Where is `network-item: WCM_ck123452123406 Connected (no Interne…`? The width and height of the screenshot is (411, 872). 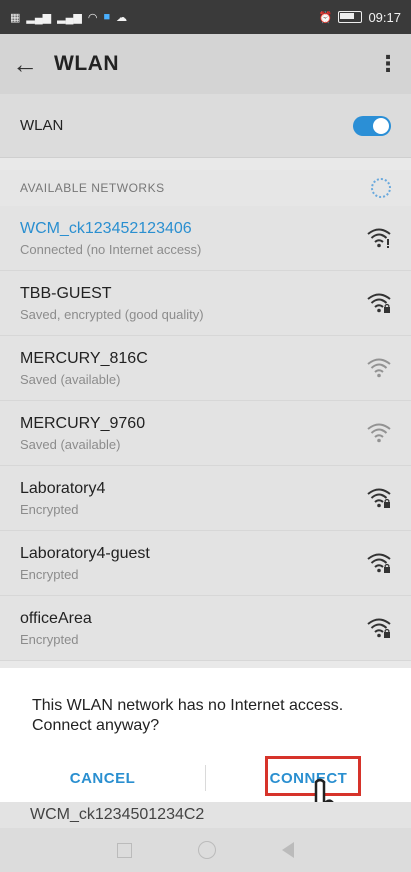
network-item: WCM_ck123452123406 Connected (no Interne… is located at coordinates (205, 238).